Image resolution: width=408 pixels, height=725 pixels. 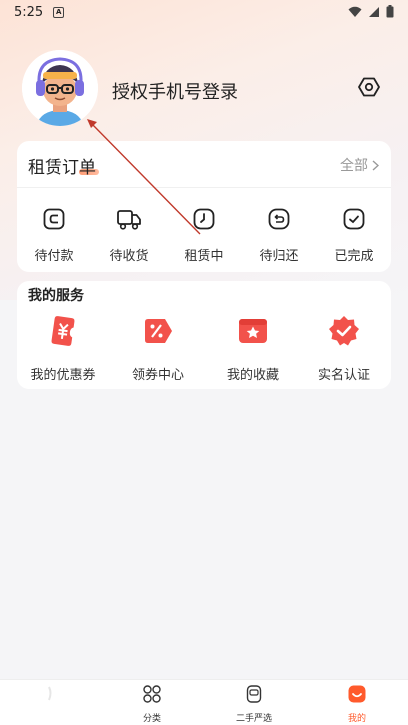 I want to click on divider, so click(x=204, y=187).